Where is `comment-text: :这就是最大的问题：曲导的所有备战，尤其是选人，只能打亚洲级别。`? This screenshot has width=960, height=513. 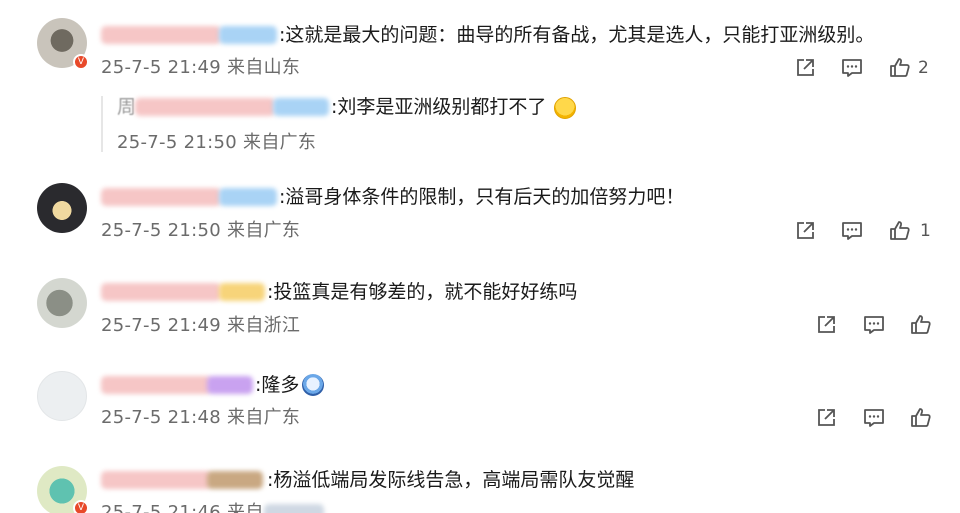 comment-text: :这就是最大的问题：曲导的所有备战，尤其是选人，只能打亚洲级别。 is located at coordinates (577, 35).